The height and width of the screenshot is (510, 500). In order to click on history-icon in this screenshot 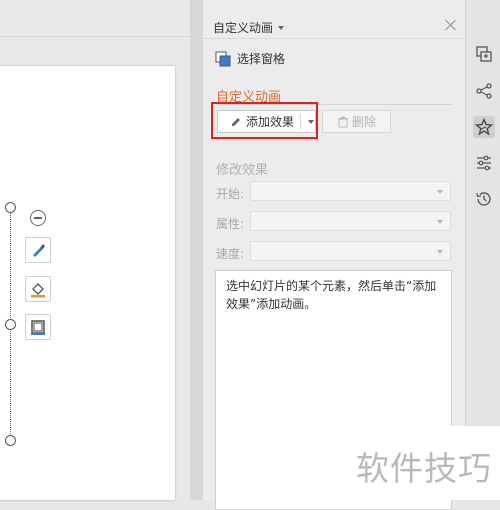, I will do `click(484, 199)`.